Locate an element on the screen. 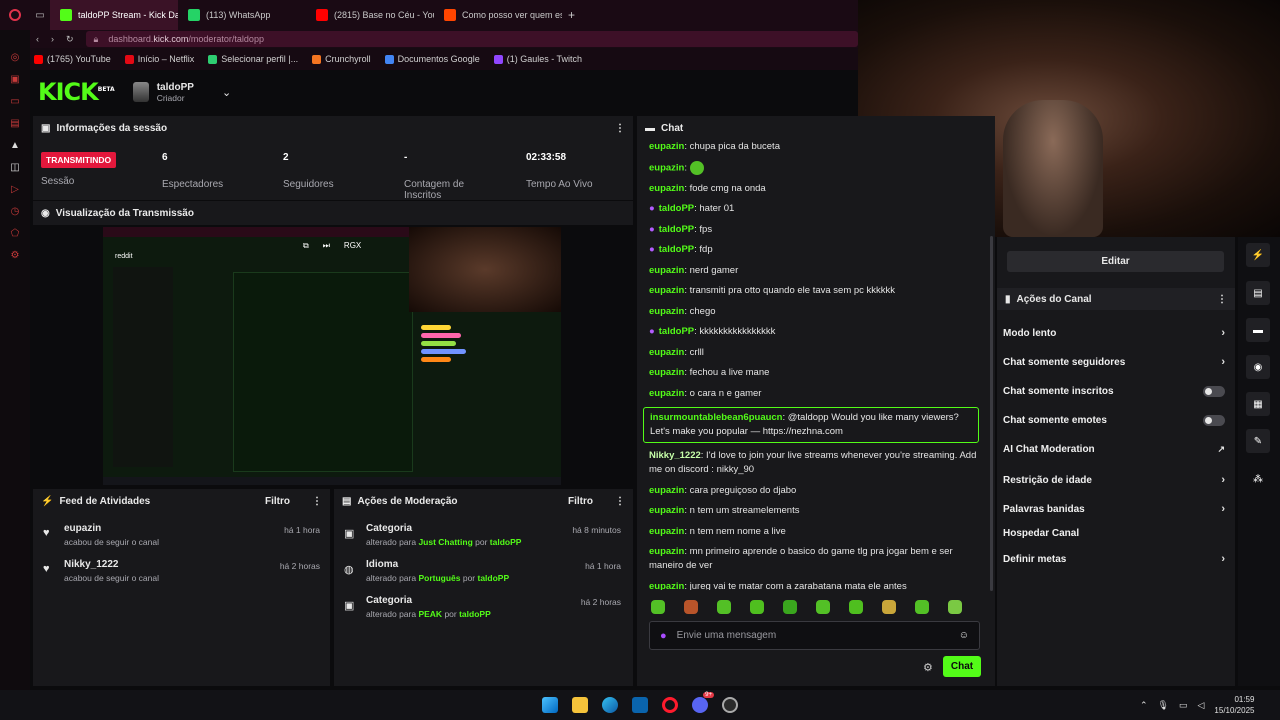 The width and height of the screenshot is (1280, 720). modactions-filter-button: Filtro is located at coordinates (580, 501).